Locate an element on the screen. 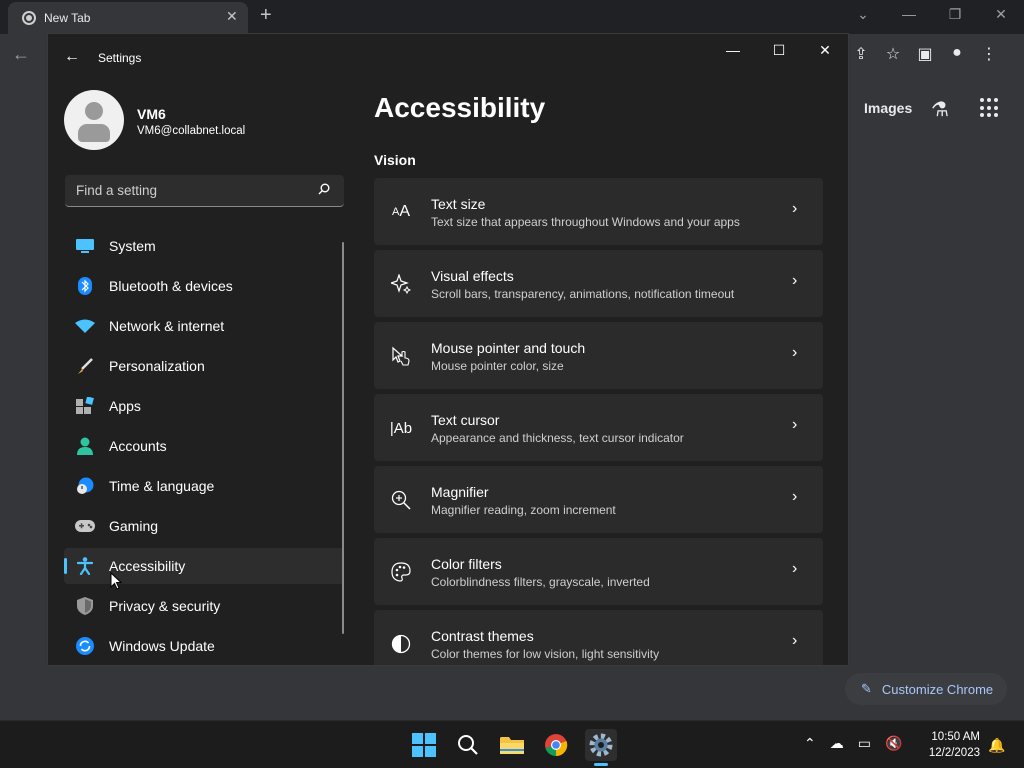 This screenshot has width=1024, height=768. settings-taskbar-icon is located at coordinates (601, 745).